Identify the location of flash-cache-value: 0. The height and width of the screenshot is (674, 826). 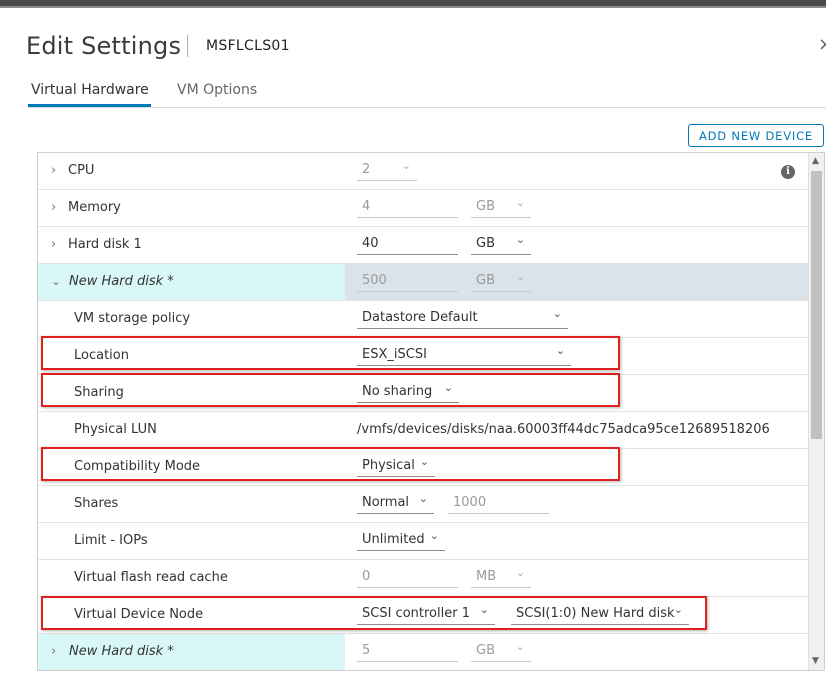
(366, 576).